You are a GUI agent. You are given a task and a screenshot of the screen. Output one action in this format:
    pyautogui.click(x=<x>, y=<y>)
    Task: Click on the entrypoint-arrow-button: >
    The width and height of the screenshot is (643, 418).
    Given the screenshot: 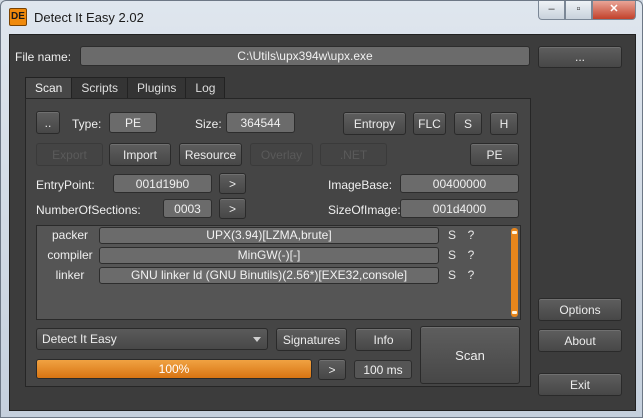 What is the action you would take?
    pyautogui.click(x=232, y=183)
    